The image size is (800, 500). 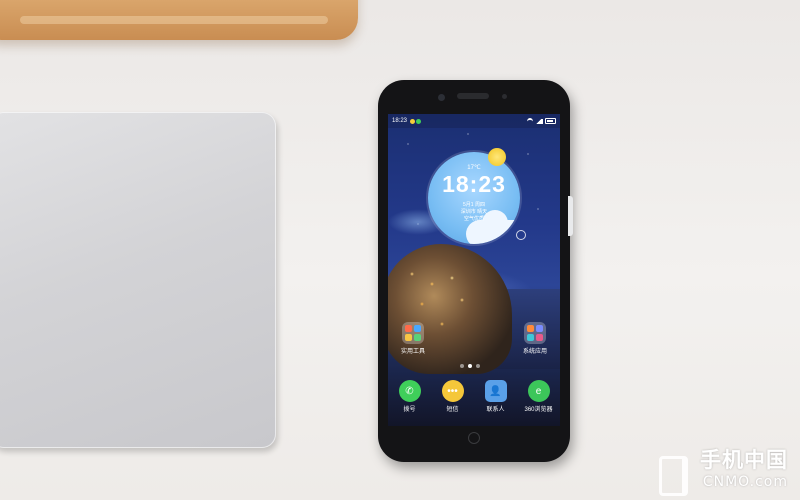 I want to click on folder-system-apps: 系统应用, so click(x=535, y=338).